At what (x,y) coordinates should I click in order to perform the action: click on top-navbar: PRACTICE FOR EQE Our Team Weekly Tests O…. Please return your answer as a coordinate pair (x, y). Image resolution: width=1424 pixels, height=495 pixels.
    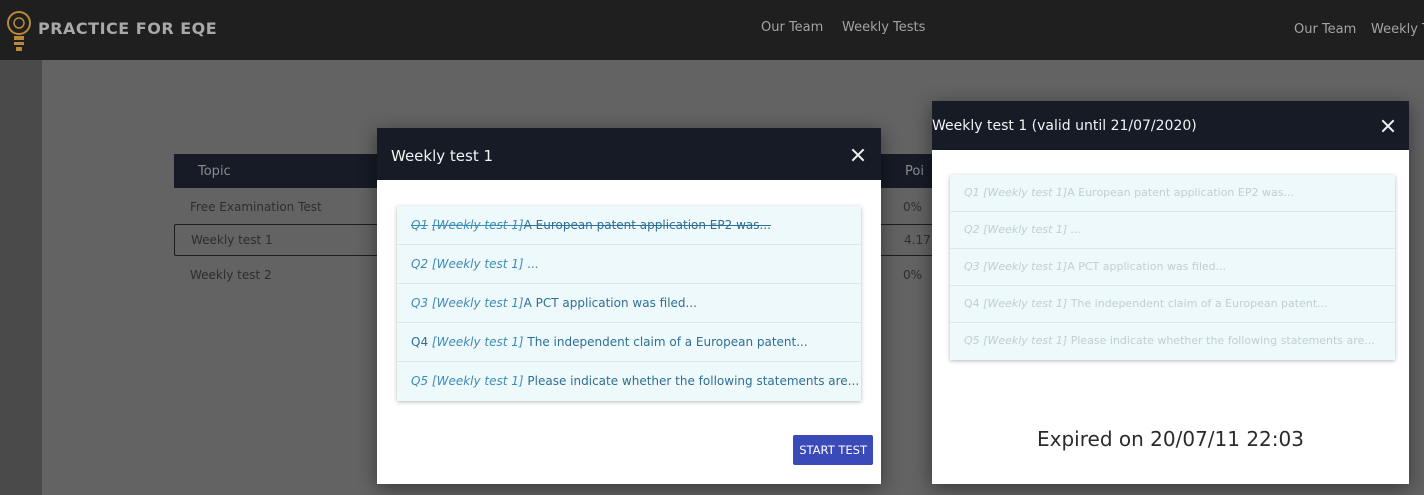
    Looking at the image, I should click on (712, 30).